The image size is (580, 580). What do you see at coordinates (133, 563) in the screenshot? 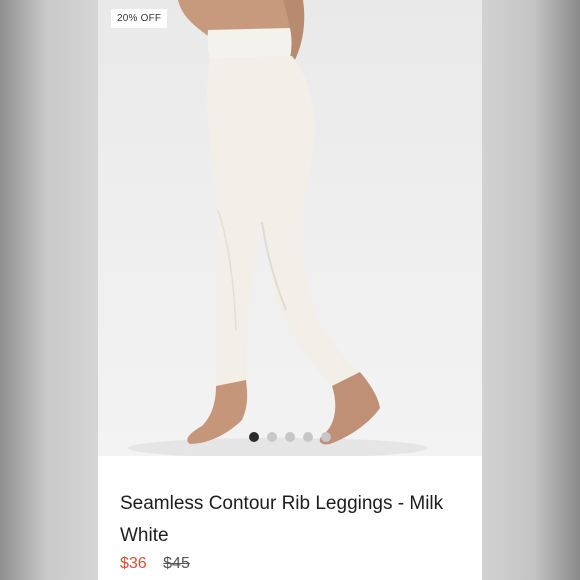
I see `sale-price: $36` at bounding box center [133, 563].